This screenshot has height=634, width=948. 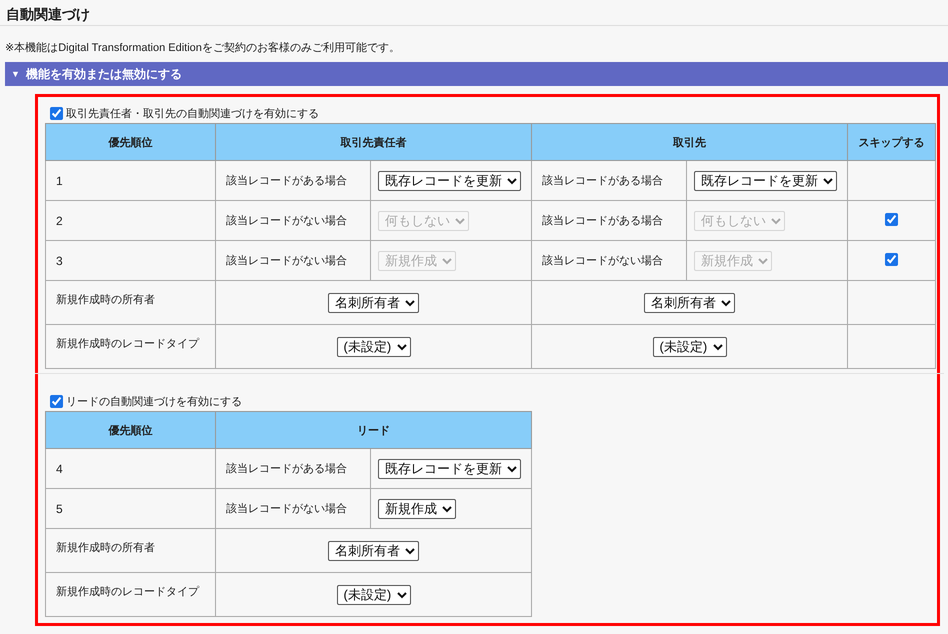 What do you see at coordinates (474, 13) in the screenshot?
I see `page-title: 自動関連づけ` at bounding box center [474, 13].